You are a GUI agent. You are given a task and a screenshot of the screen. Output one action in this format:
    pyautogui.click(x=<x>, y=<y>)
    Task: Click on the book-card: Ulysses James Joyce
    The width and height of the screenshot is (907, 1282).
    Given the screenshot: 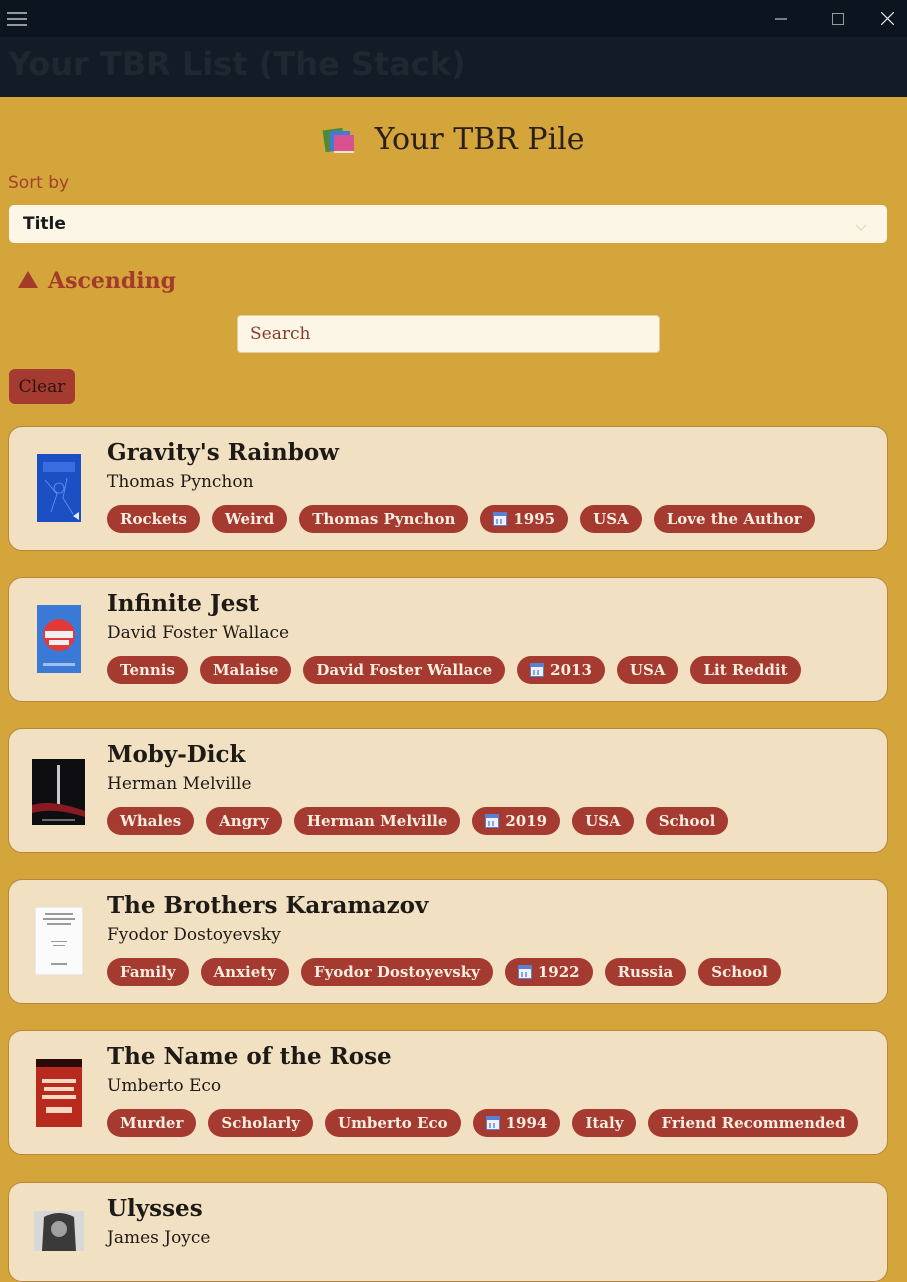 What is the action you would take?
    pyautogui.click(x=448, y=1232)
    